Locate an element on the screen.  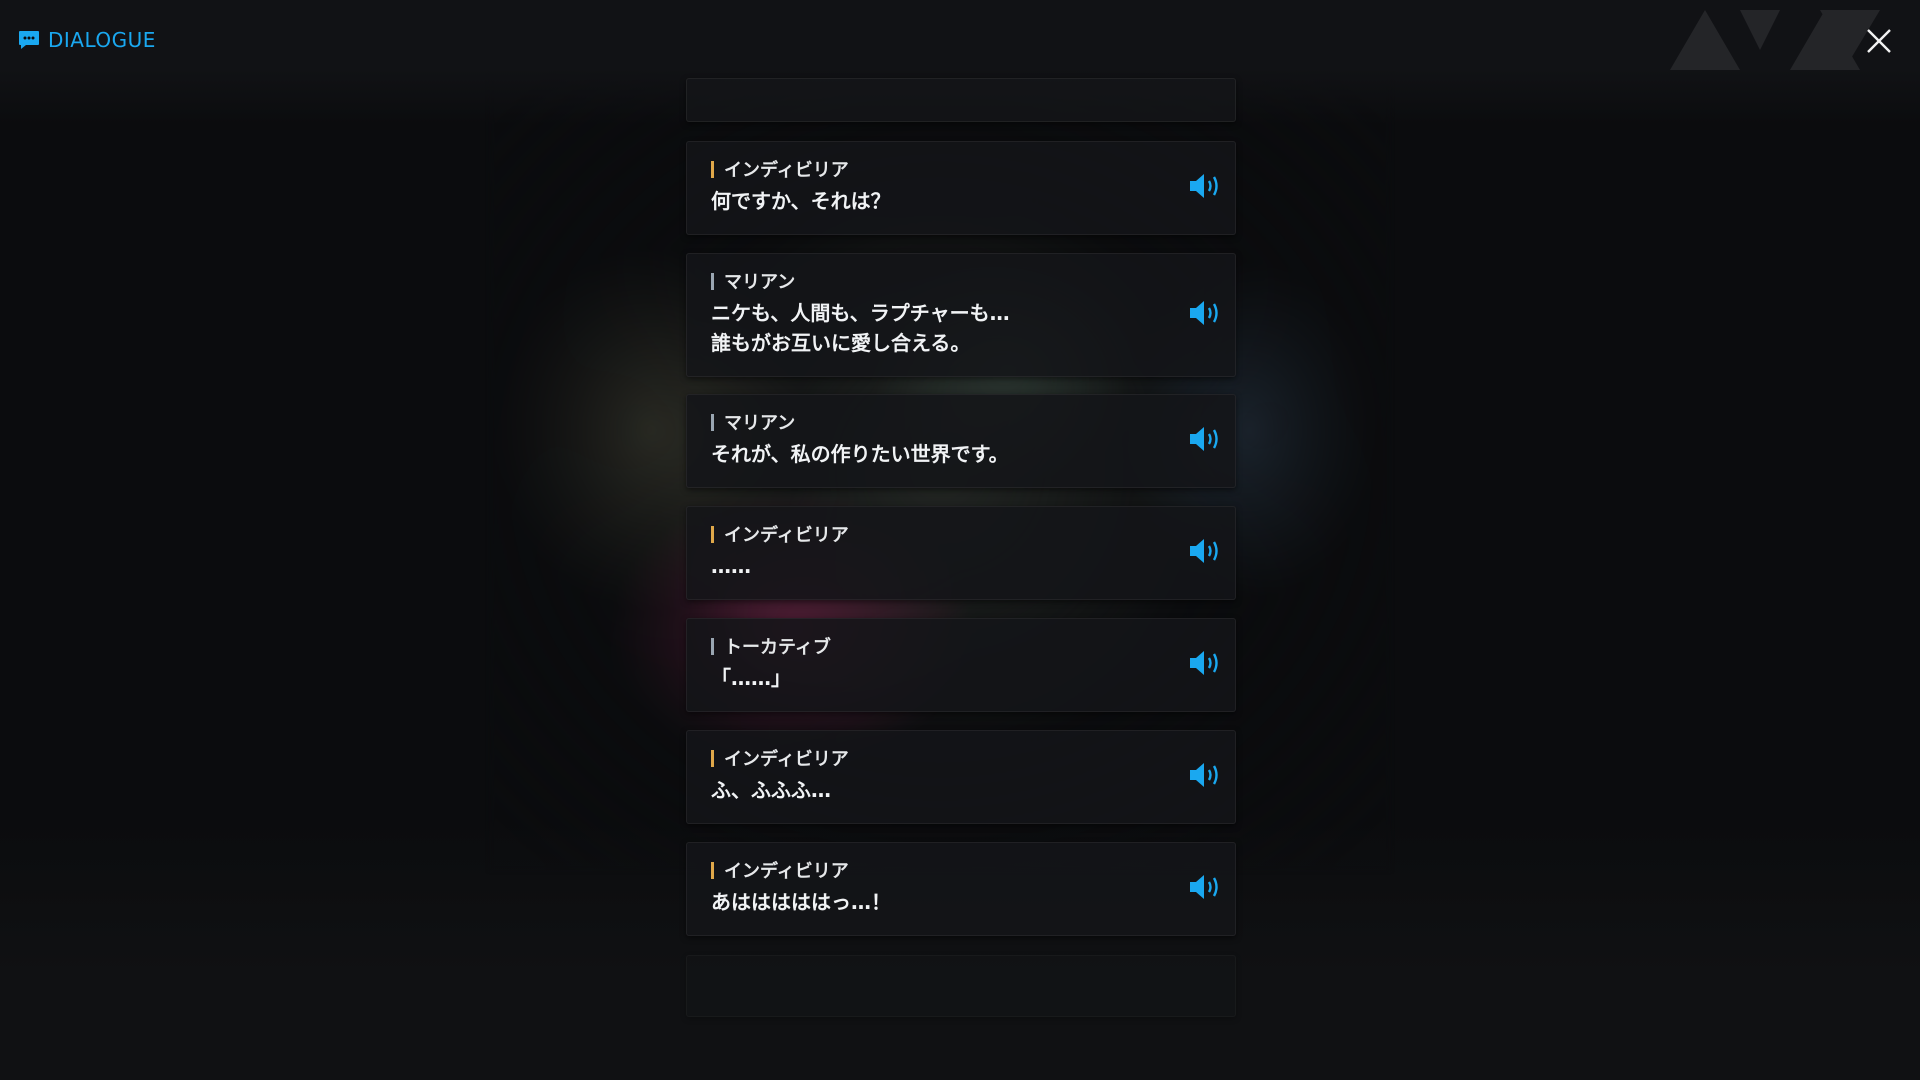
dialogue-text: 「……」 is located at coordinates (751, 678).